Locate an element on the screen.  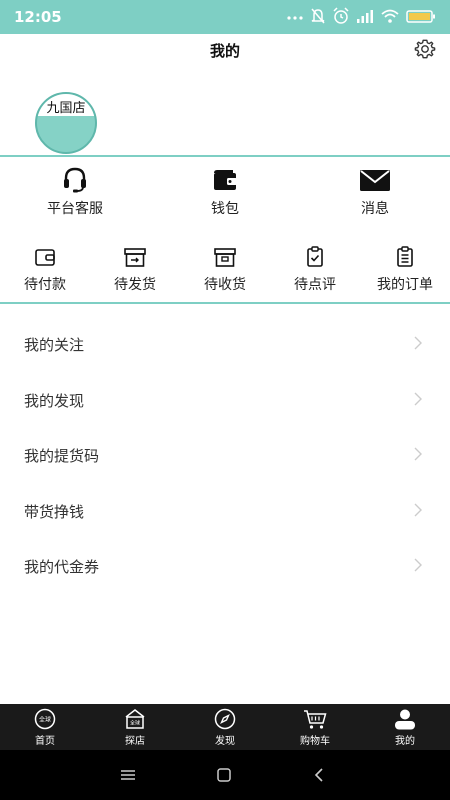
nav-menu-button is located at coordinates (128, 775).